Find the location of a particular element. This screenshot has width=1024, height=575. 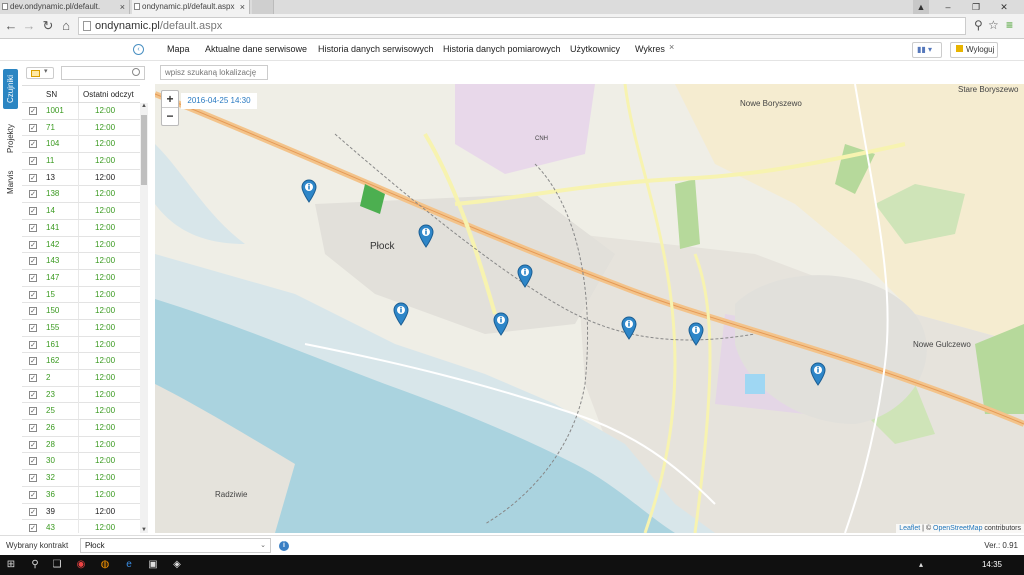

nav-wykres: Wykres is located at coordinates (650, 49).